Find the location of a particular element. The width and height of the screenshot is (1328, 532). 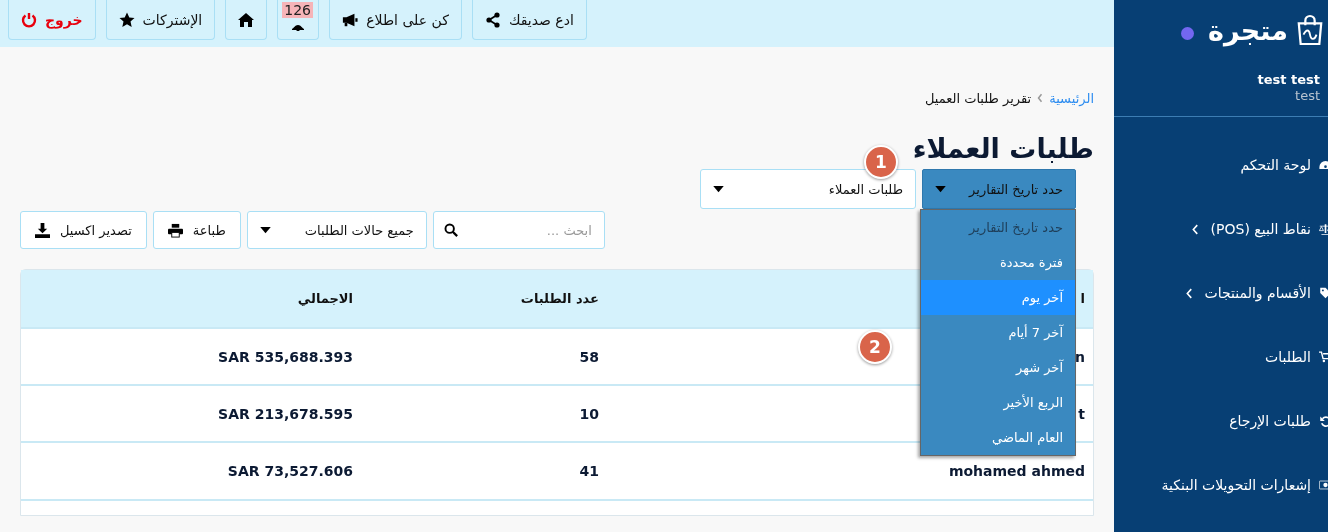

notification-count: 126 is located at coordinates (297, 10).